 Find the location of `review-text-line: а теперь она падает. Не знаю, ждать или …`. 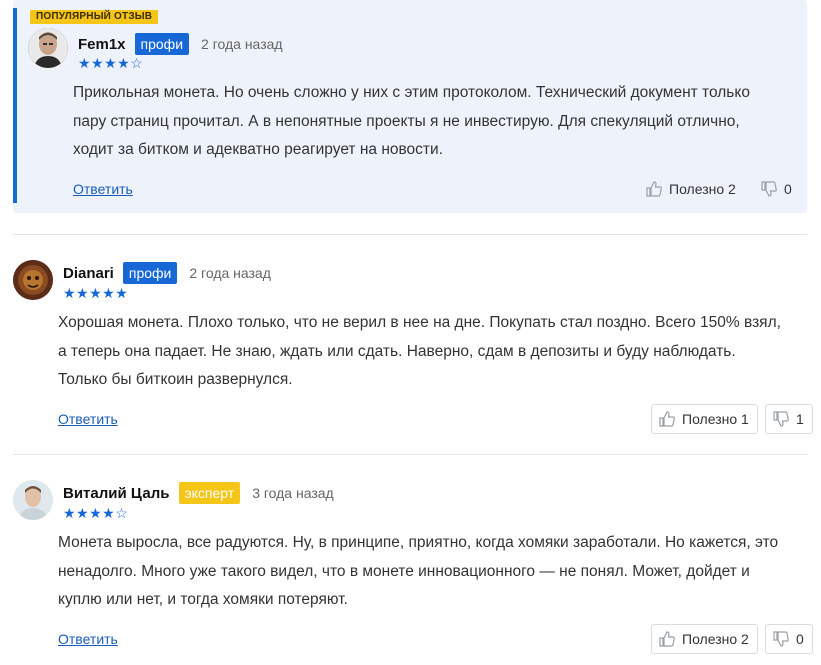

review-text-line: а теперь она падает. Не знаю, ждать или … is located at coordinates (397, 351).